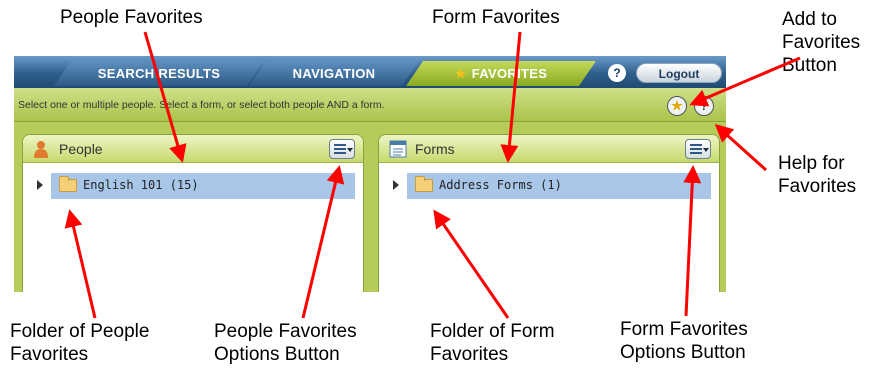 This screenshot has height=373, width=886. What do you see at coordinates (285, 343) in the screenshot?
I see `callout-people-favorites-options: People Favorites Options Button` at bounding box center [285, 343].